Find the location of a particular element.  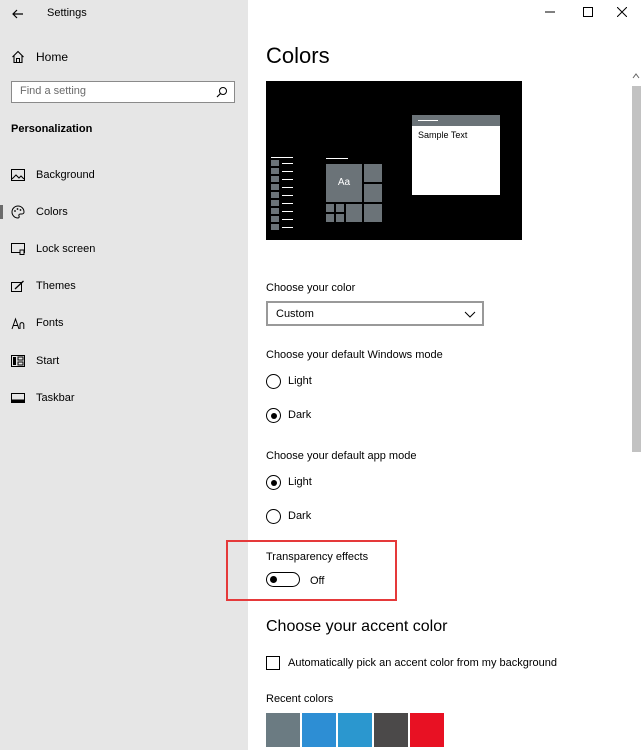

vertical-scrollbar is located at coordinates (636, 410).